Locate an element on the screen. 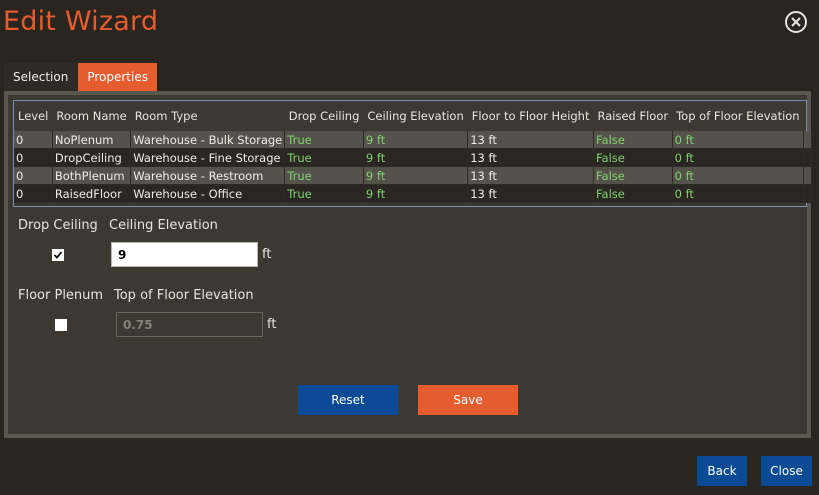  cell-room-name: RaisedFloor is located at coordinates (92, 193).